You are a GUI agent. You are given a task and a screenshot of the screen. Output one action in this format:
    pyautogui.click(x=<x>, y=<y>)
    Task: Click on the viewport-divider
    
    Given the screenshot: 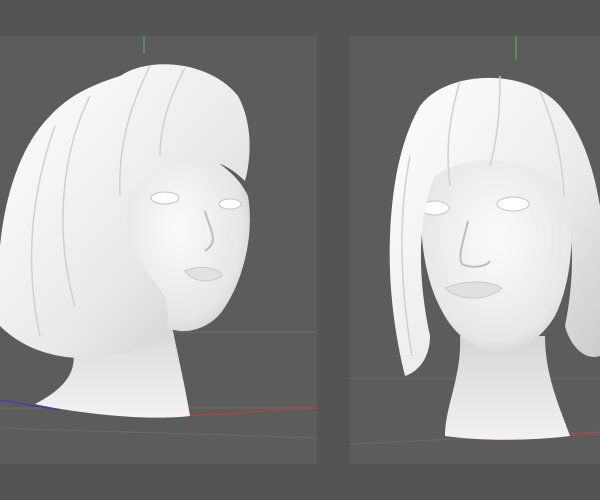 What is the action you would take?
    pyautogui.click(x=333, y=250)
    